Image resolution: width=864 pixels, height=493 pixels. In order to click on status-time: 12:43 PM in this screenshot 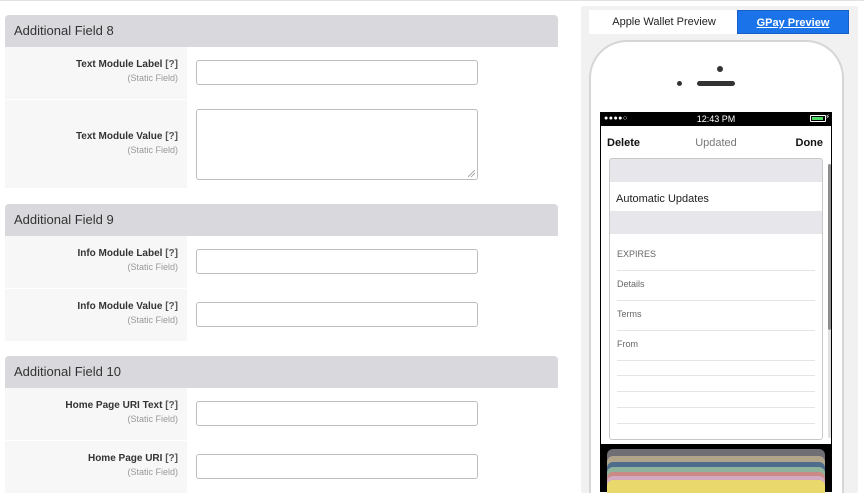, I will do `click(716, 119)`.